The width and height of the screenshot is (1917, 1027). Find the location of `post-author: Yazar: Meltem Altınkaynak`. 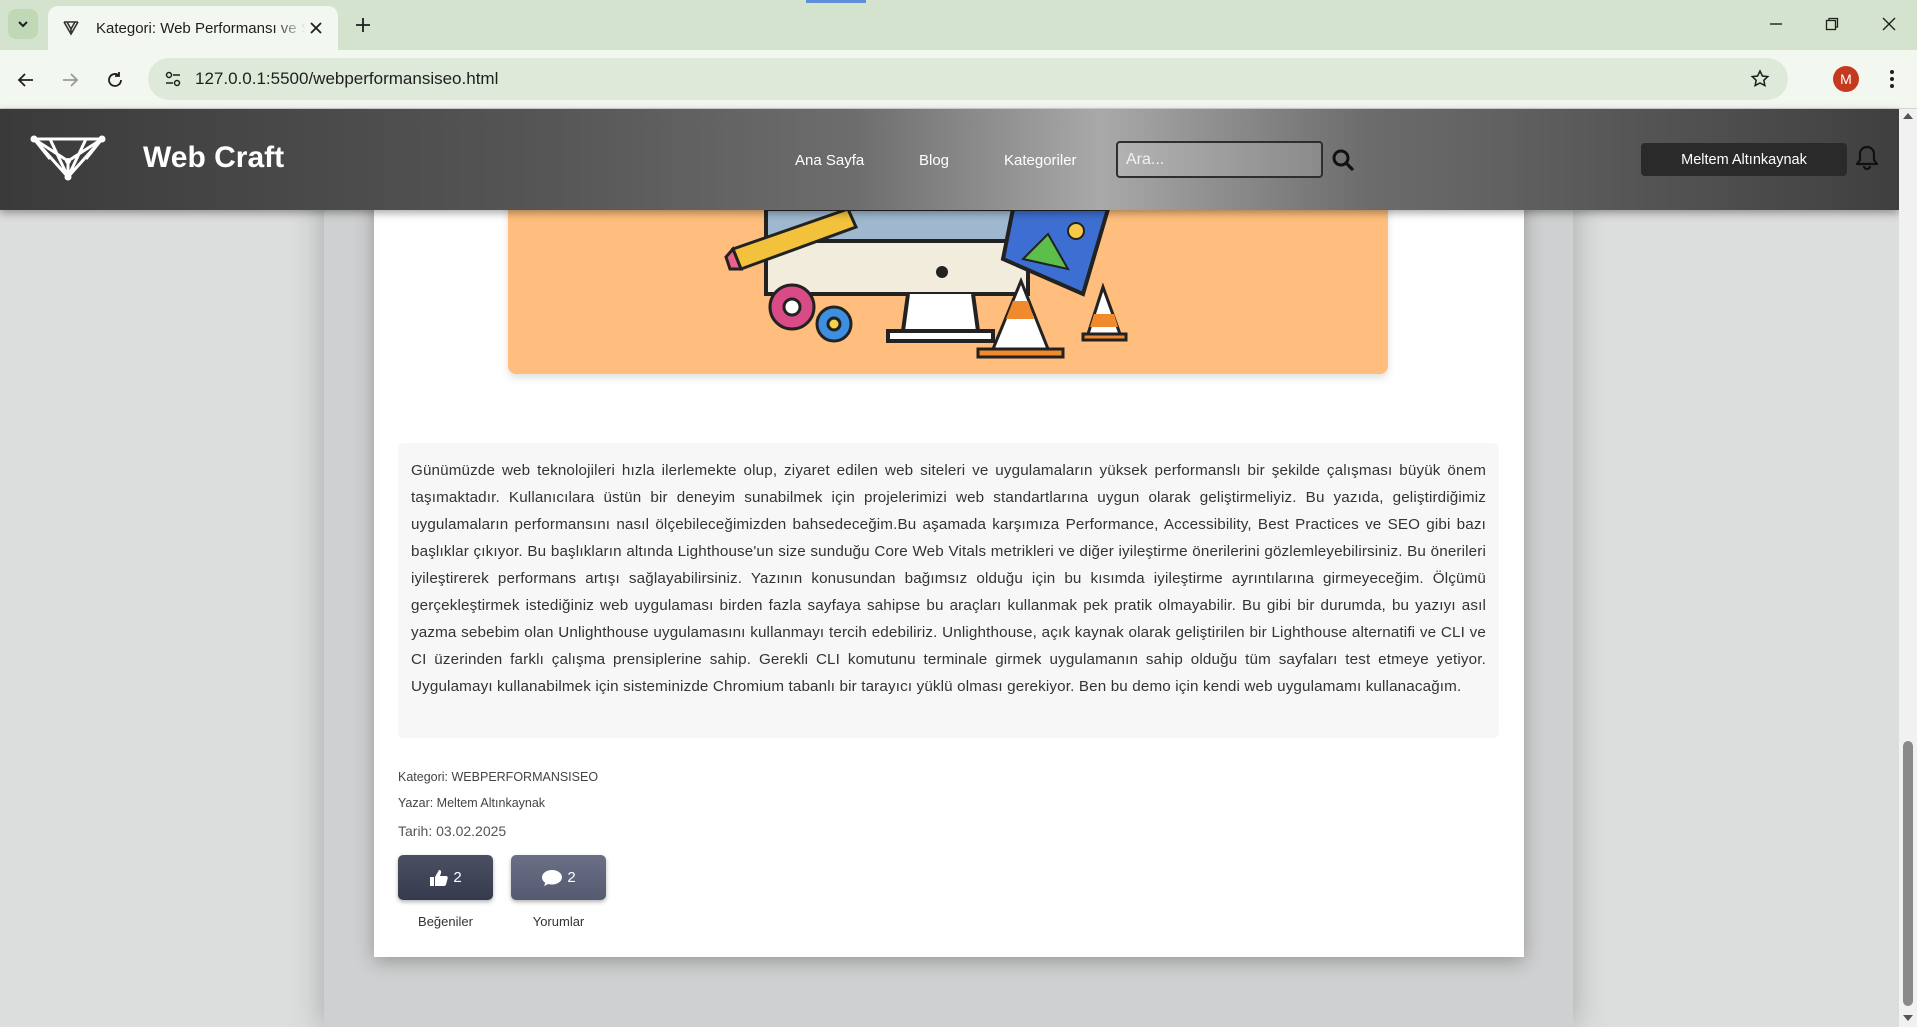

post-author: Yazar: Meltem Altınkaynak is located at coordinates (472, 803).